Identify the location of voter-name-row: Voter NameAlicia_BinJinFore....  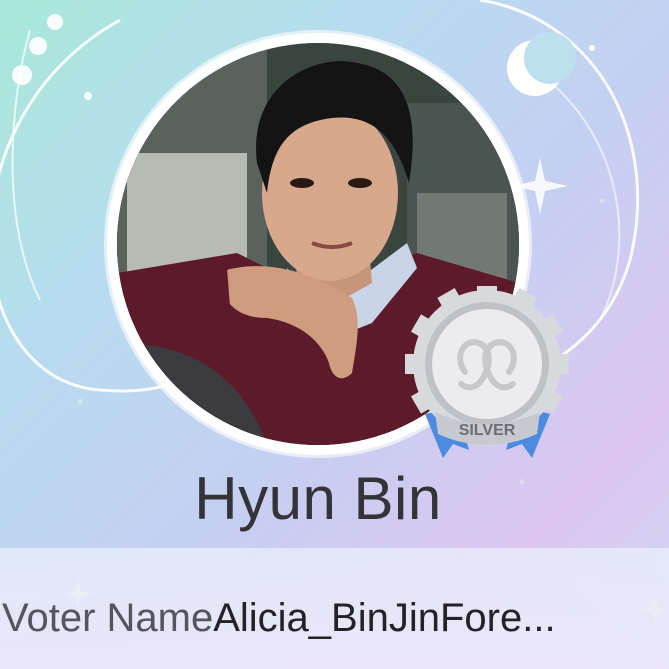
(279, 618).